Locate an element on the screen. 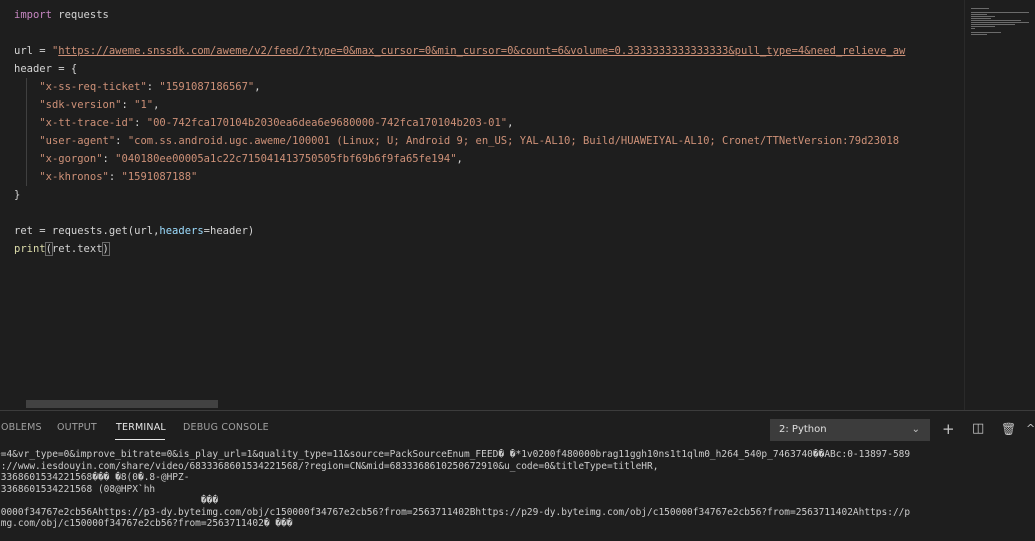 This screenshot has height=541, width=1035. chevron-down-icon: ⌄ is located at coordinates (915, 429).